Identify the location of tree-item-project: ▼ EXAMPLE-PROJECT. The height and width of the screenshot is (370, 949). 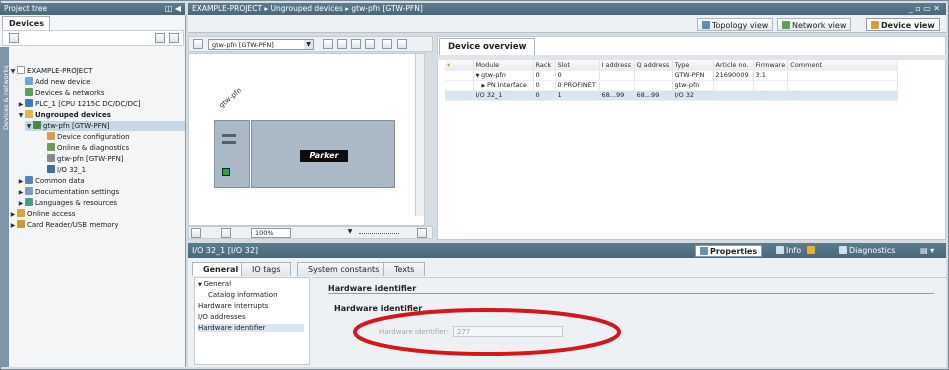
(50, 71).